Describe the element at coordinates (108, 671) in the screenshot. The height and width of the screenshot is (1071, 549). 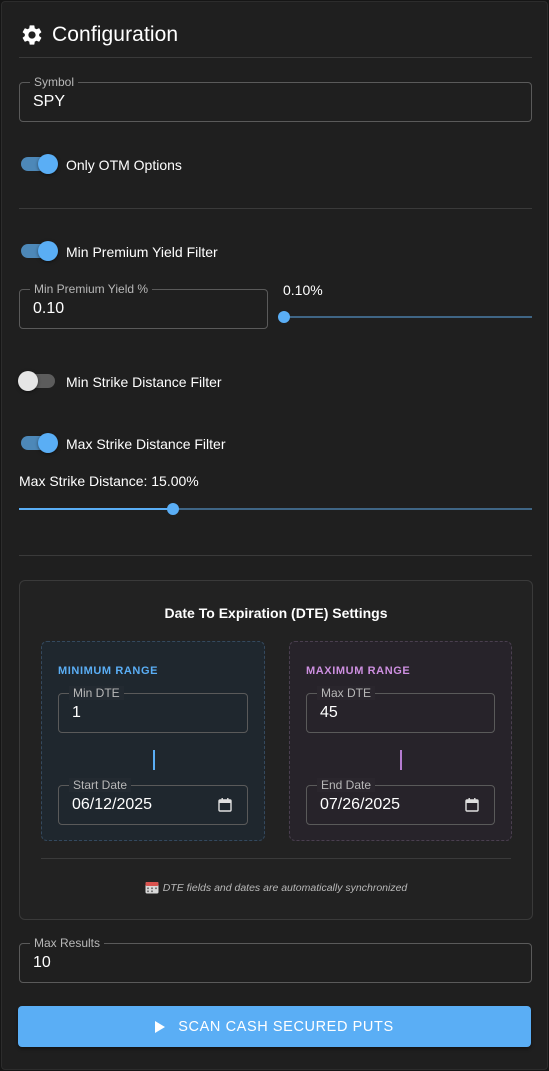
I see `minimum-range-heading: MINIMUM RANGE` at that location.